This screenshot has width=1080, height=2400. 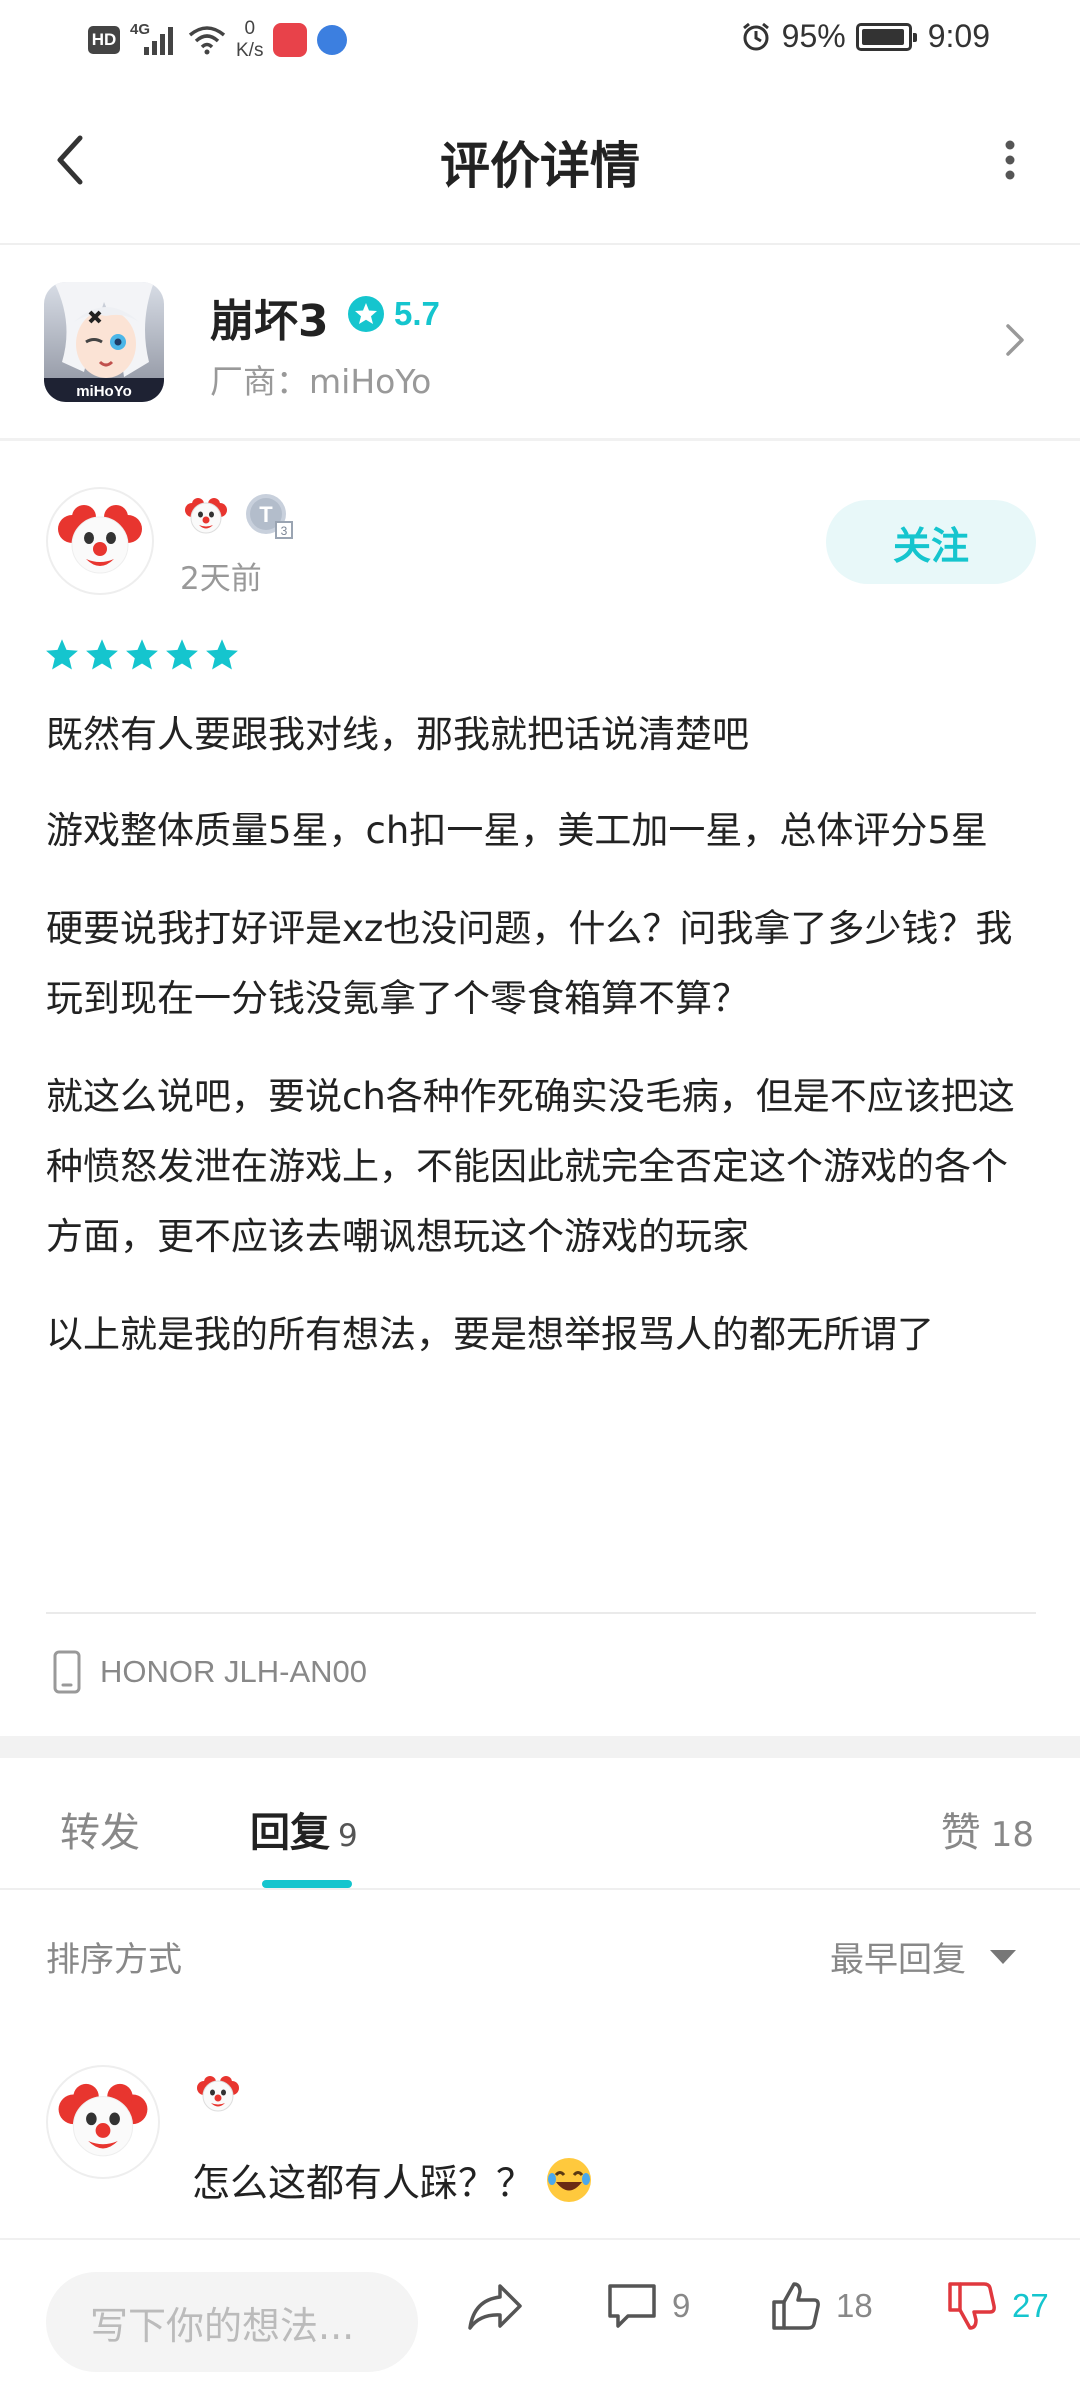 I want to click on title-bar: 评价详情, so click(x=540, y=162).